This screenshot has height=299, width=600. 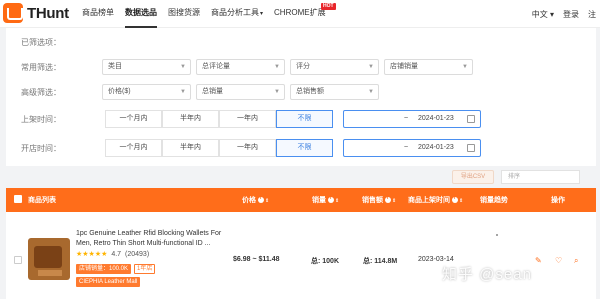 I want to click on header-operations: 操作, so click(x=558, y=200).